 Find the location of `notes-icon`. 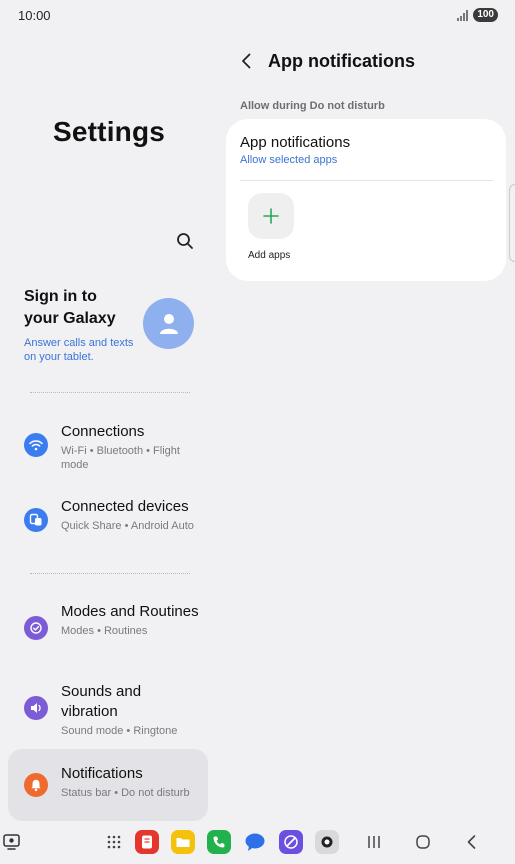

notes-icon is located at coordinates (147, 842).